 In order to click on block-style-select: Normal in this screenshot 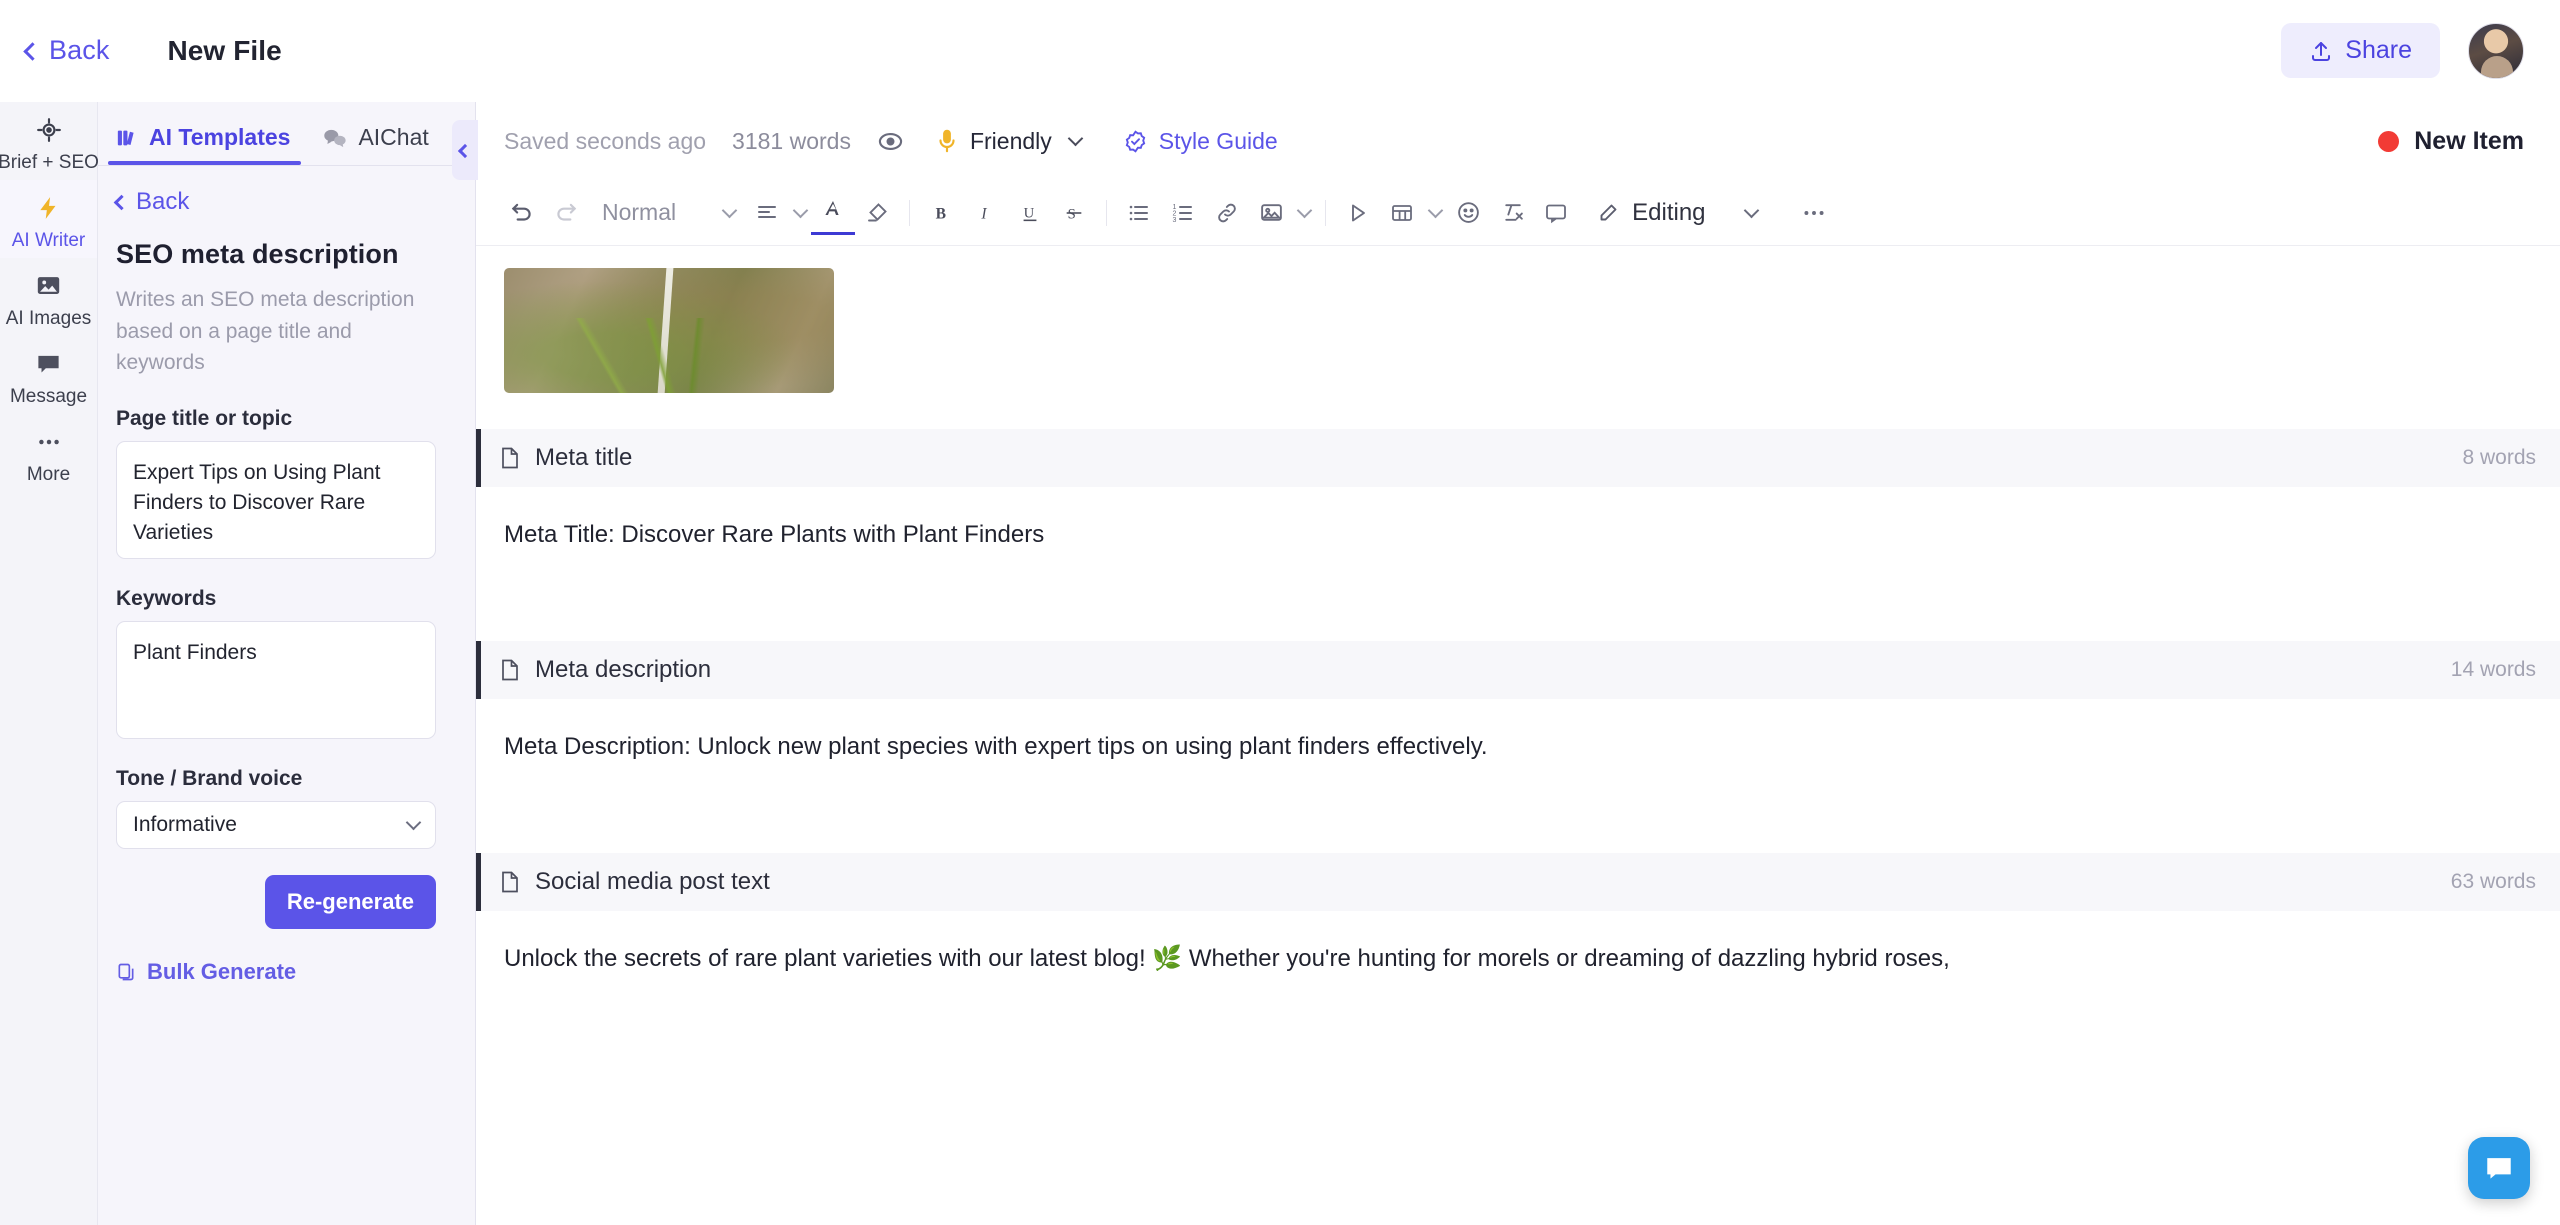, I will do `click(666, 212)`.